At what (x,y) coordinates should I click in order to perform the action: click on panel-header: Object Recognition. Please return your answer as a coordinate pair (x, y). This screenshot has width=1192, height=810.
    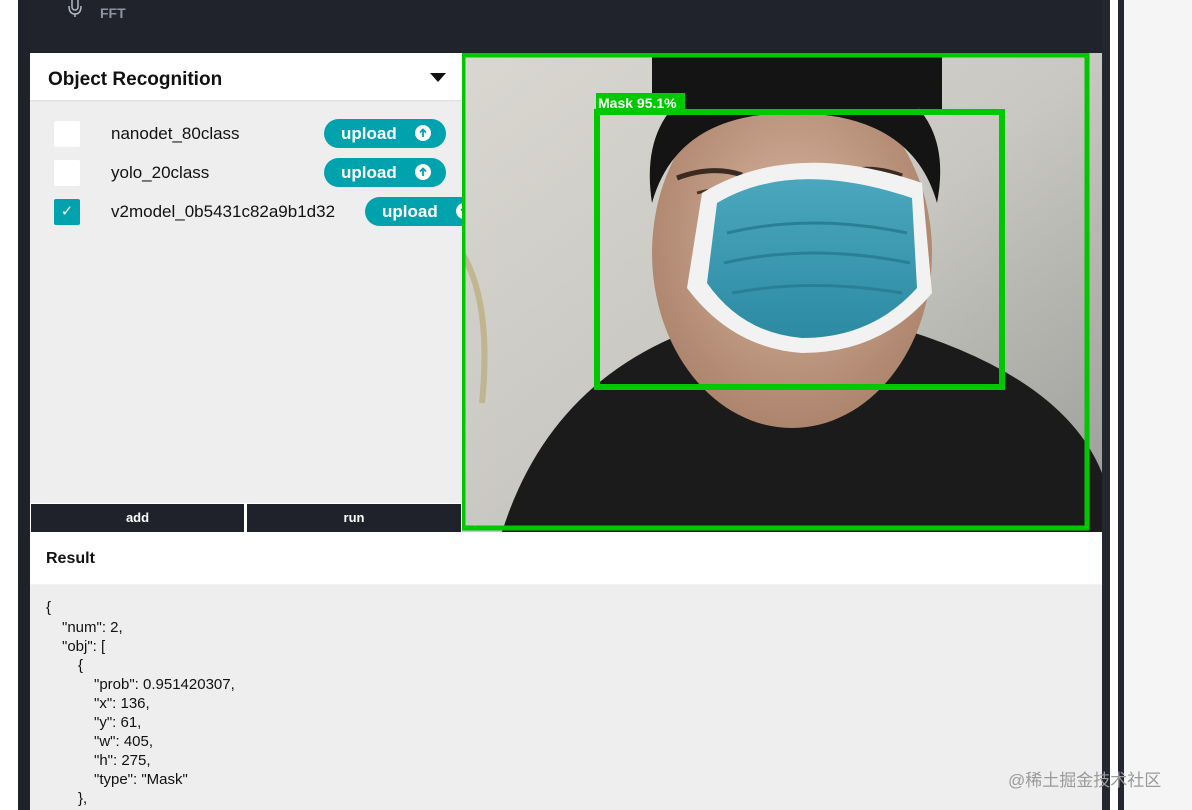
    Looking at the image, I should click on (246, 76).